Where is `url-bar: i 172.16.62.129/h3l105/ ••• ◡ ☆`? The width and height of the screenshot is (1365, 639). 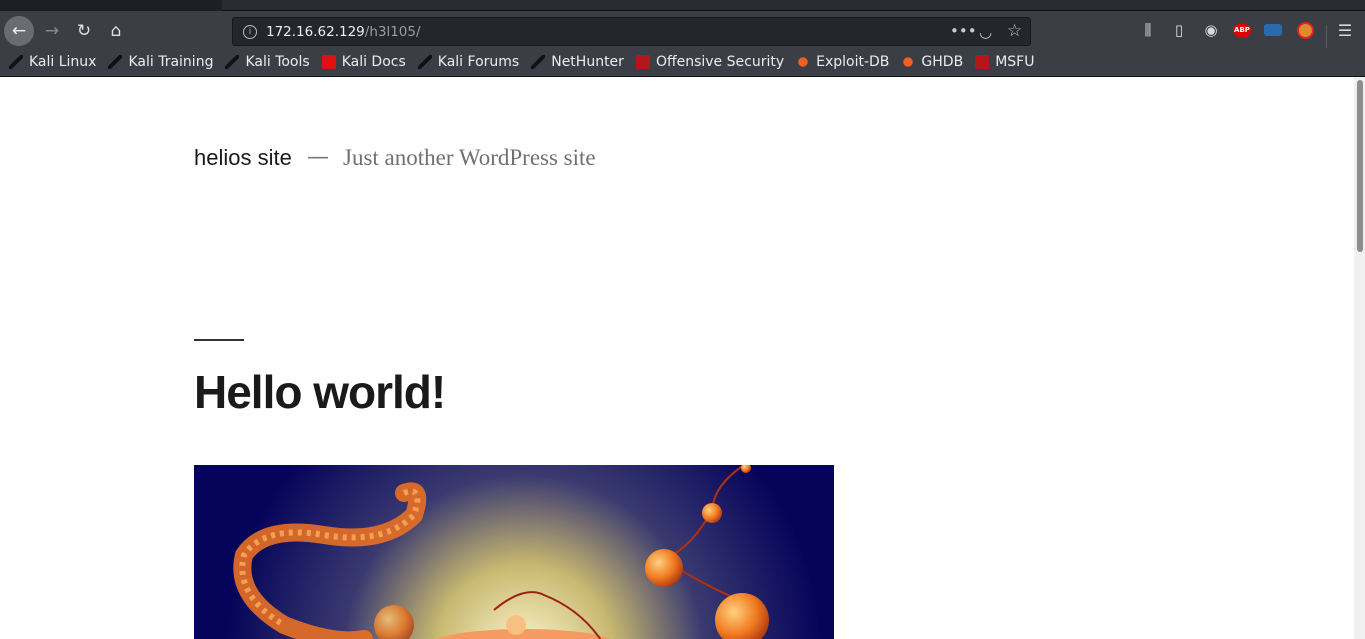 url-bar: i 172.16.62.129/h3l105/ ••• ◡ ☆ is located at coordinates (631, 31).